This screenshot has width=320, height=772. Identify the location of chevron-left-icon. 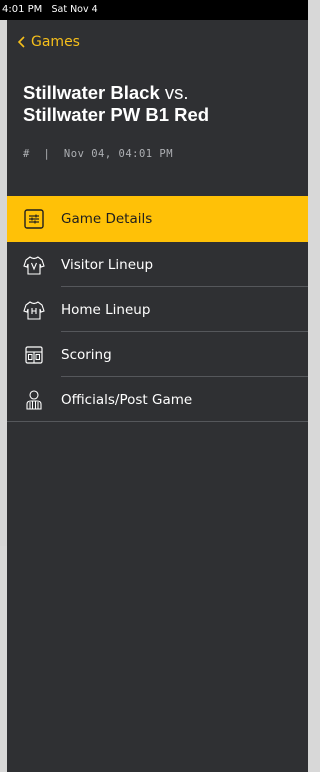
(21, 42).